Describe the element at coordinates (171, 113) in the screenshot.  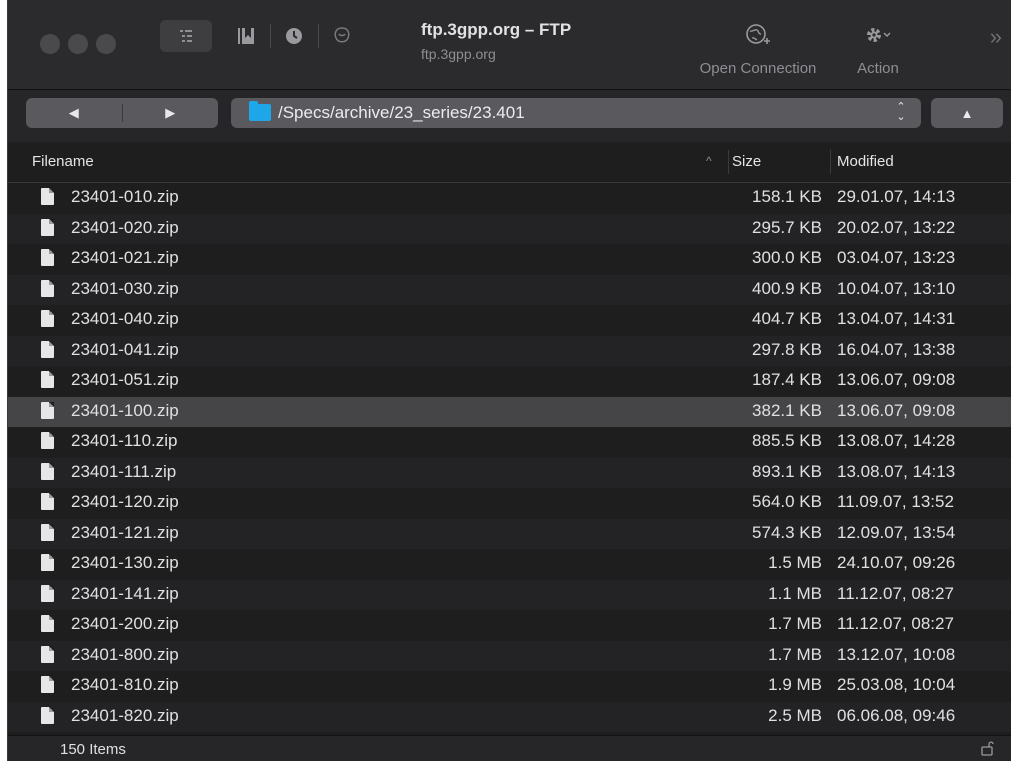
I see `forward-button: ▶` at that location.